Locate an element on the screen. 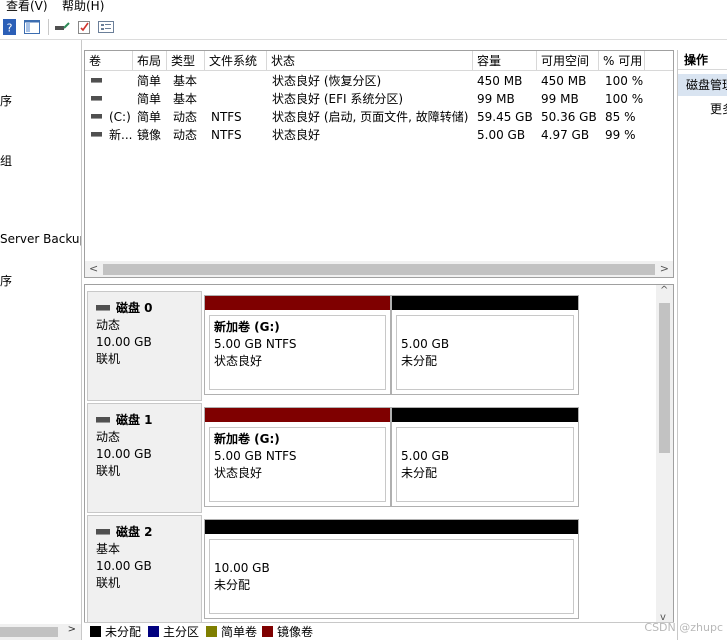 This screenshot has height=640, width=727. col-capacity: 容量 is located at coordinates (505, 61).